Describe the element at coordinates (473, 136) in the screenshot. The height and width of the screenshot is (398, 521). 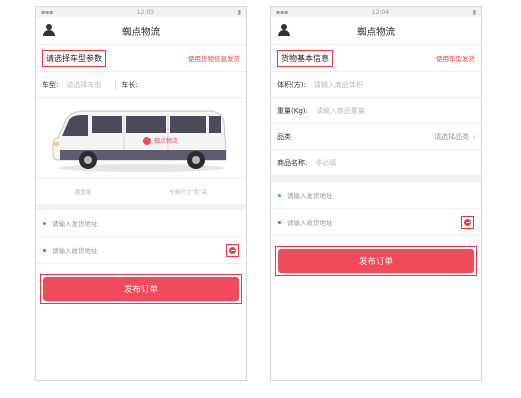
I see `chevron-right-icon: ›` at that location.